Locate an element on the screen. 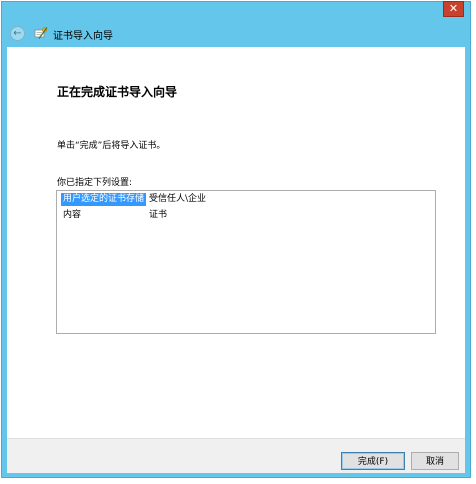 Image resolution: width=476 pixels, height=484 pixels. back-arrow-icon: ← is located at coordinates (17, 33).